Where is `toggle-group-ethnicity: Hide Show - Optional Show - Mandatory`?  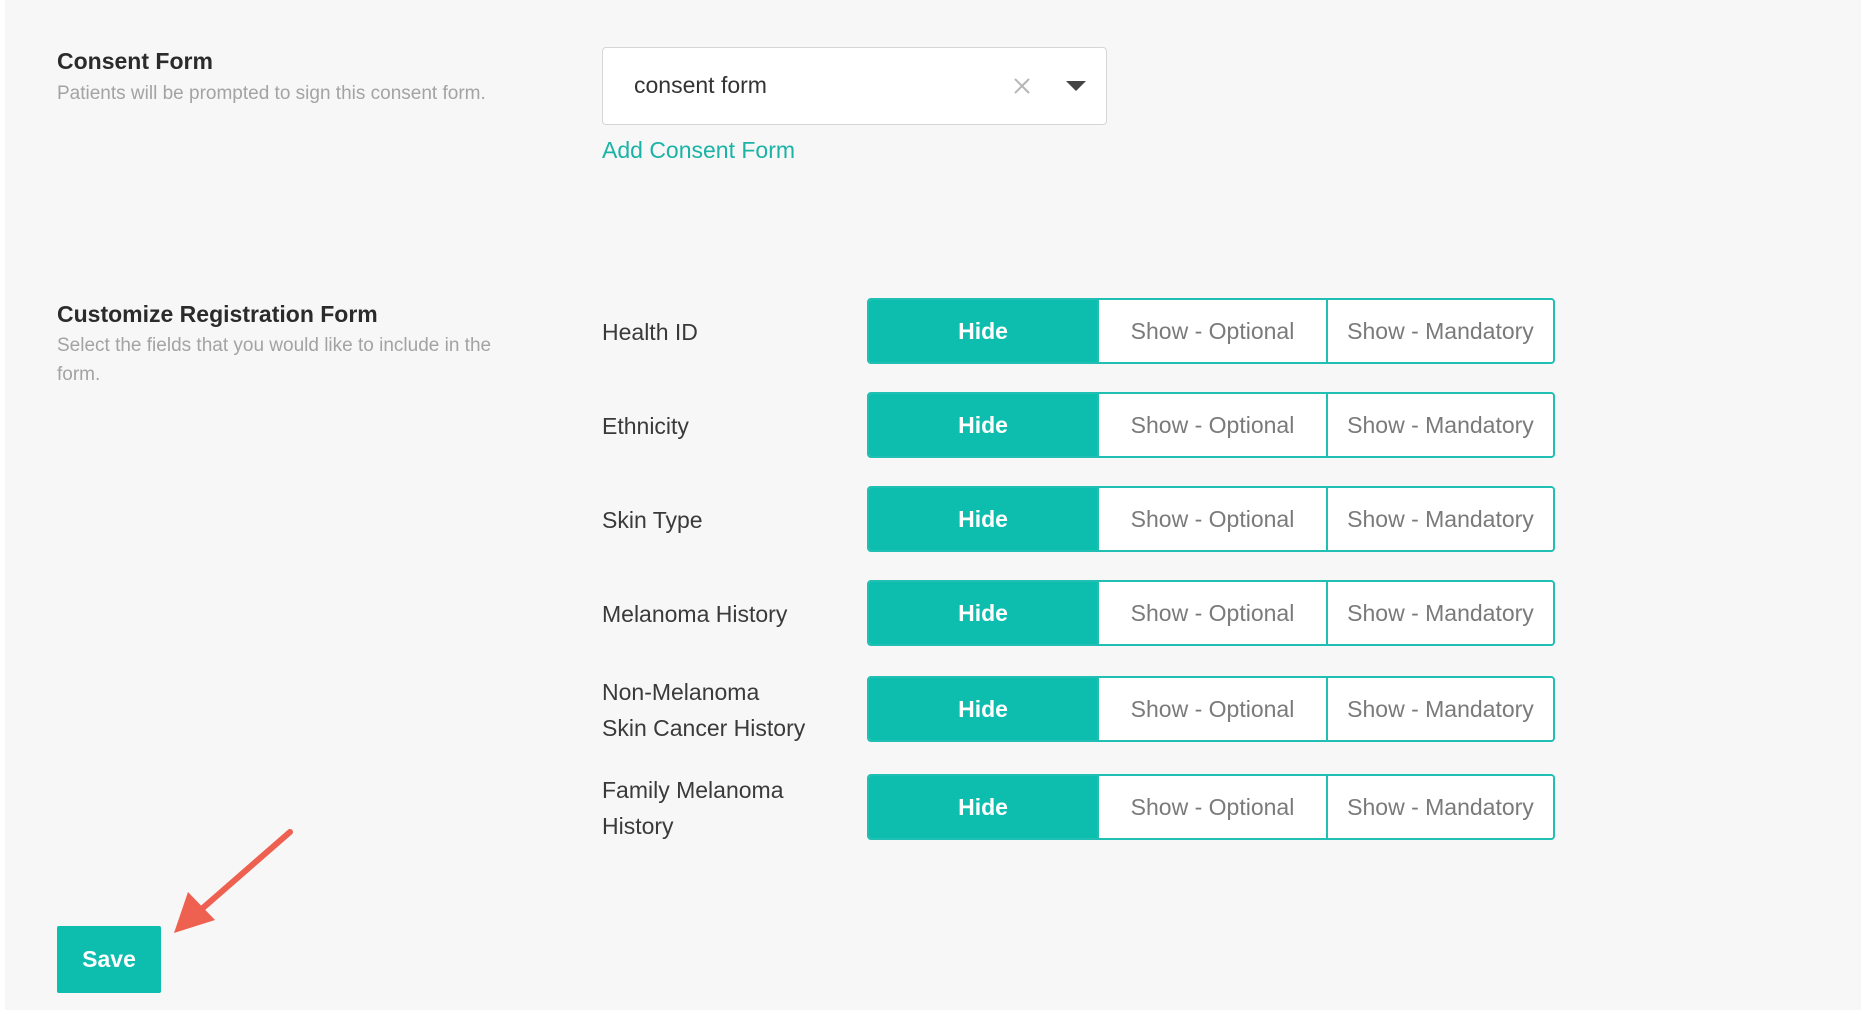
toggle-group-ethnicity: Hide Show - Optional Show - Mandatory is located at coordinates (1211, 425).